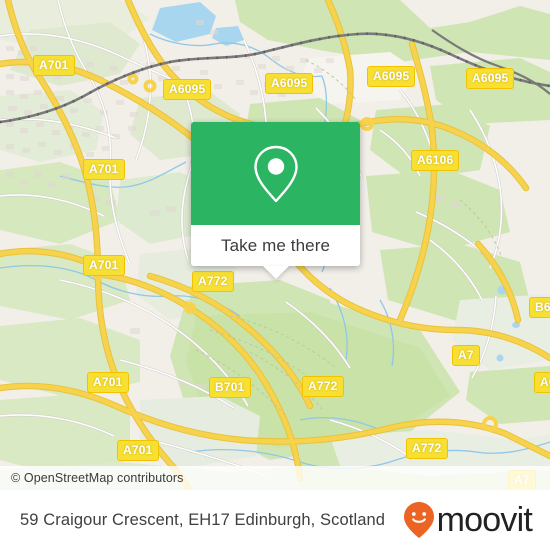  I want to click on take-me-there-popup: Take me there, so click(275, 200).